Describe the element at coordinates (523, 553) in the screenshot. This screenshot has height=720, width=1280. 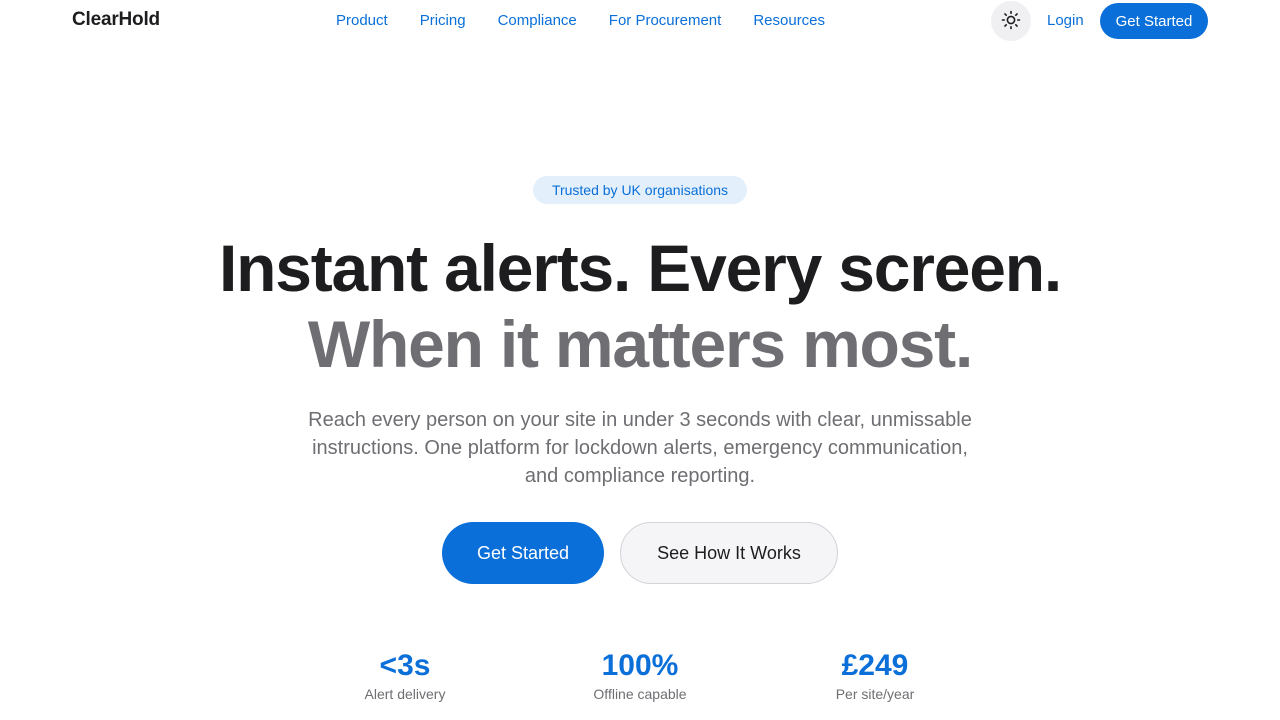
I see `get-started-button: Get Started` at that location.